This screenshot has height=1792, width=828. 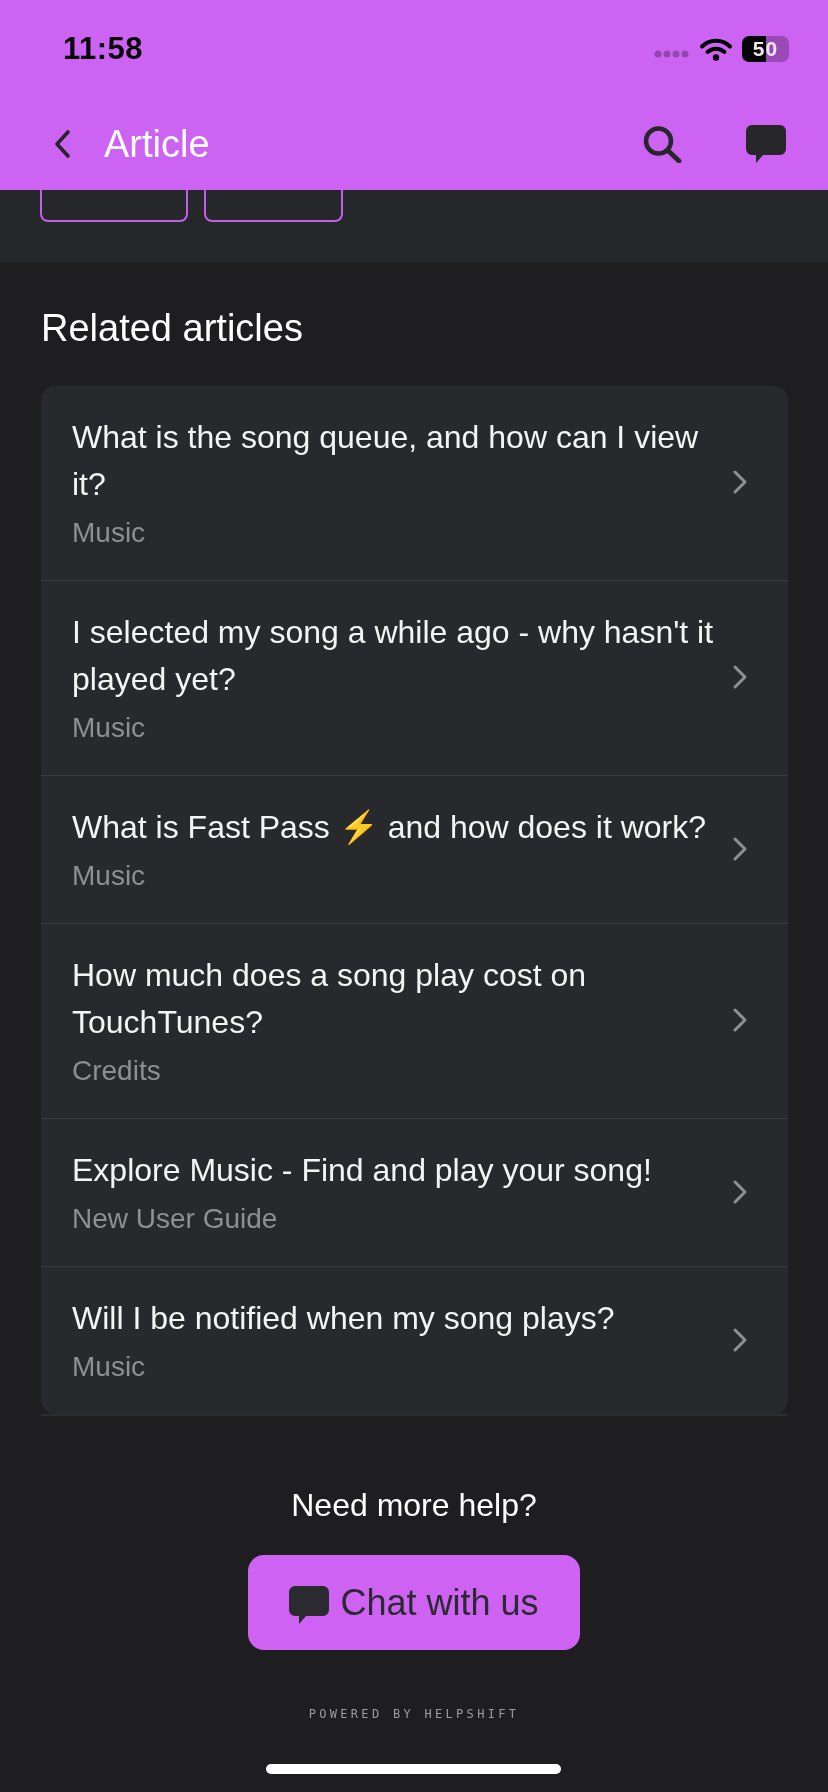 I want to click on chat-button, so click(x=766, y=144).